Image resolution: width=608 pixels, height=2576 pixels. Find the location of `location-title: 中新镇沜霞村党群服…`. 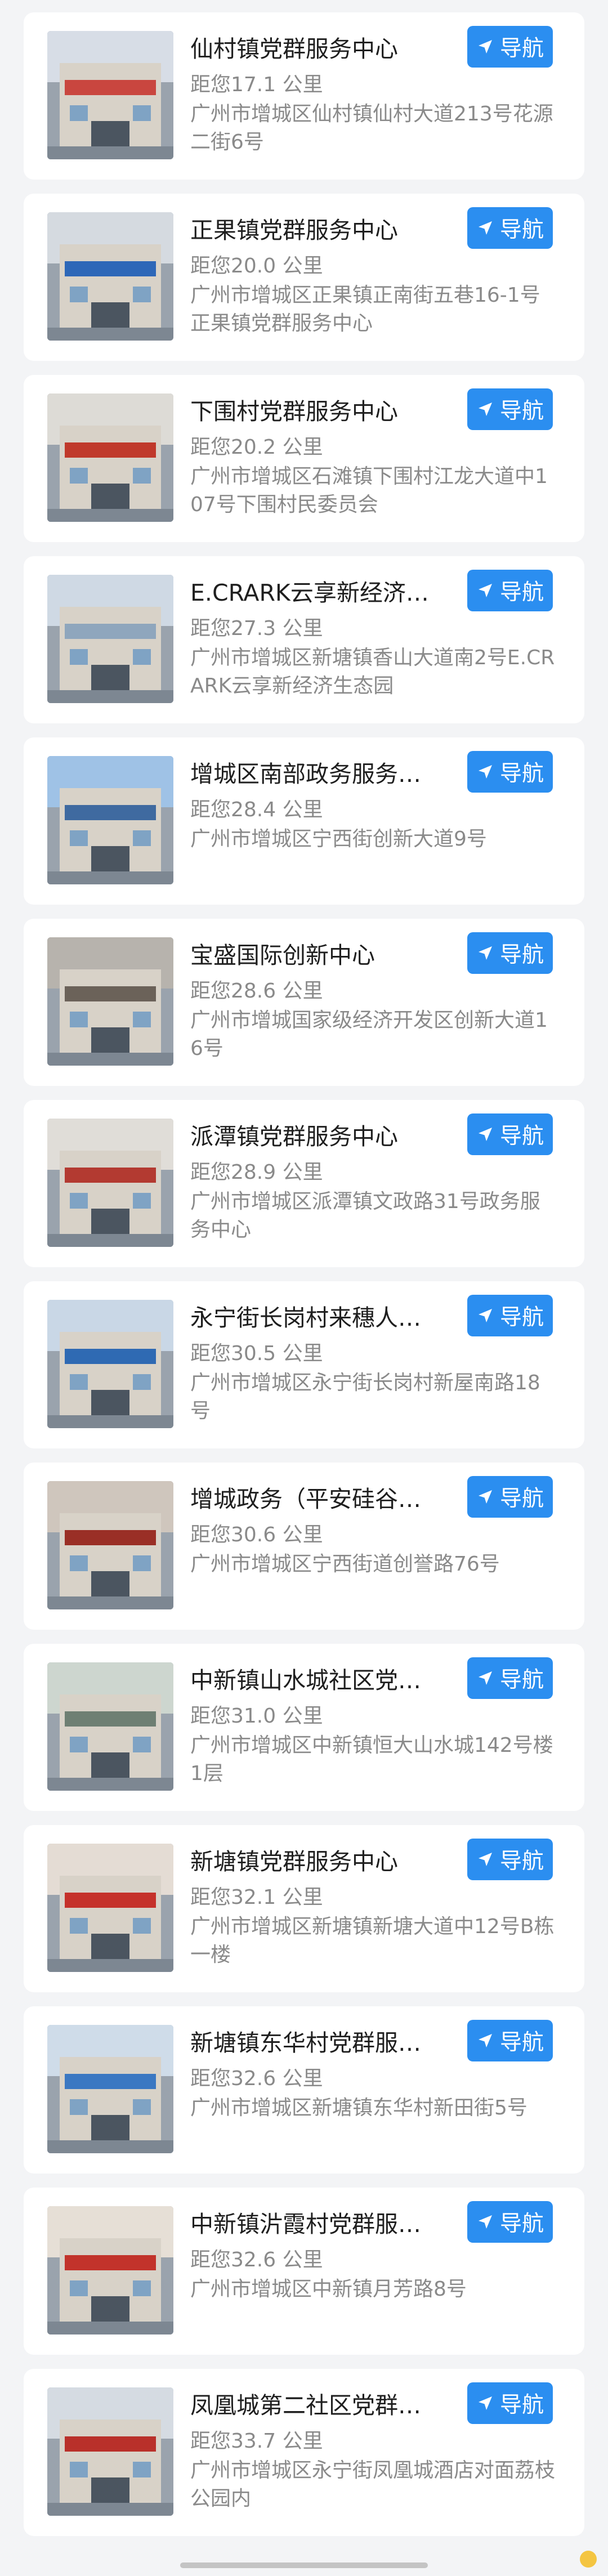

location-title: 中新镇沜霞村党群服… is located at coordinates (314, 2224).